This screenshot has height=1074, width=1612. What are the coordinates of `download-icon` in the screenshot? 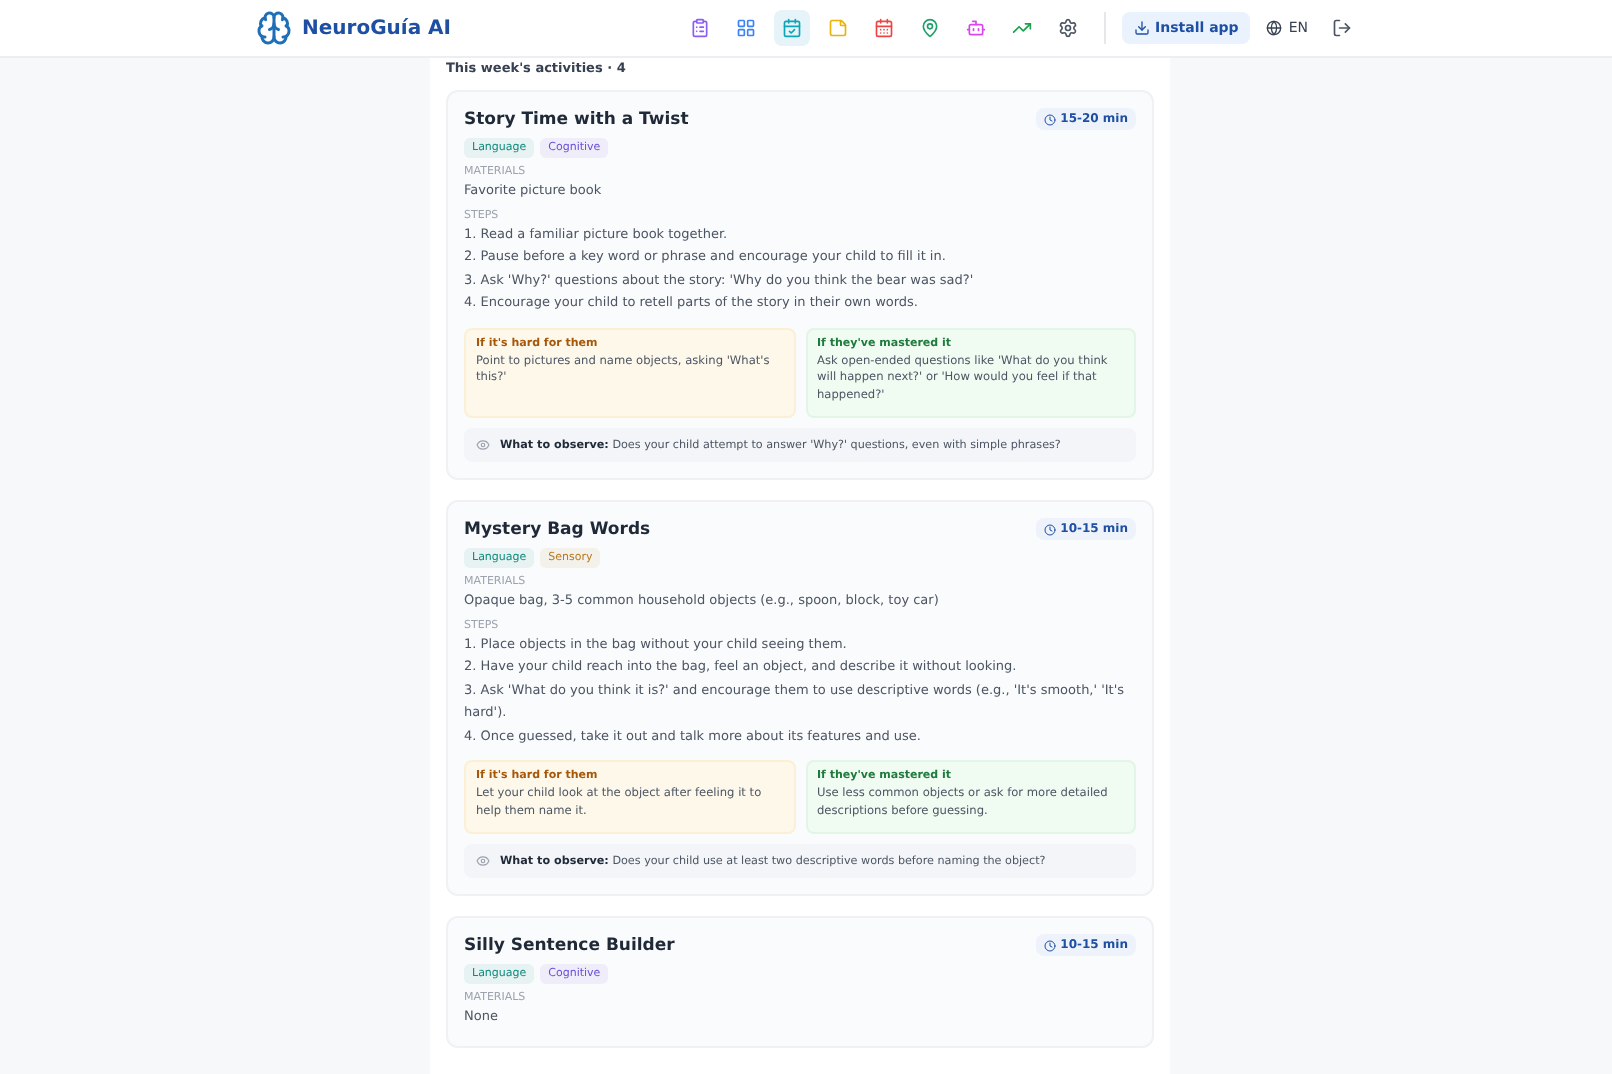 It's located at (1141, 28).